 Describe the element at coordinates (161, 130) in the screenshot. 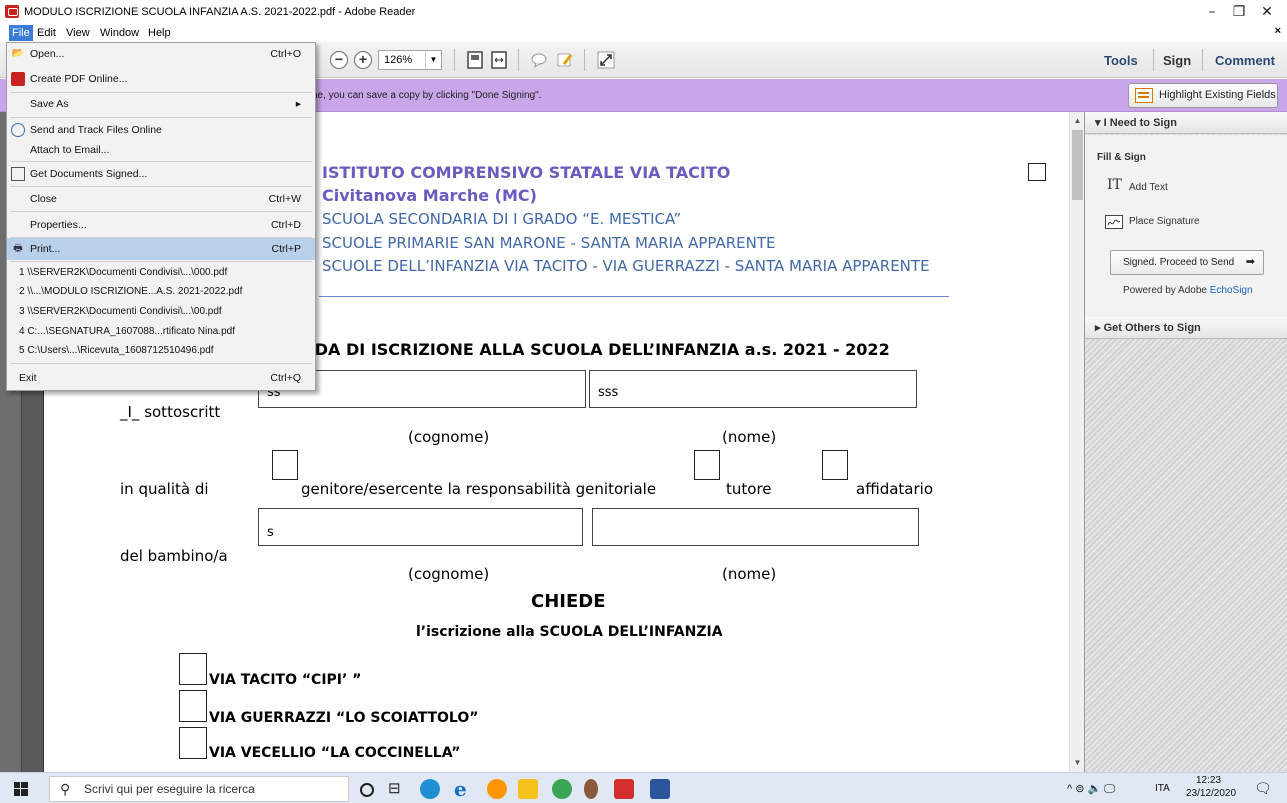

I see `menu-item-send-track: Send and Track Files Online` at that location.